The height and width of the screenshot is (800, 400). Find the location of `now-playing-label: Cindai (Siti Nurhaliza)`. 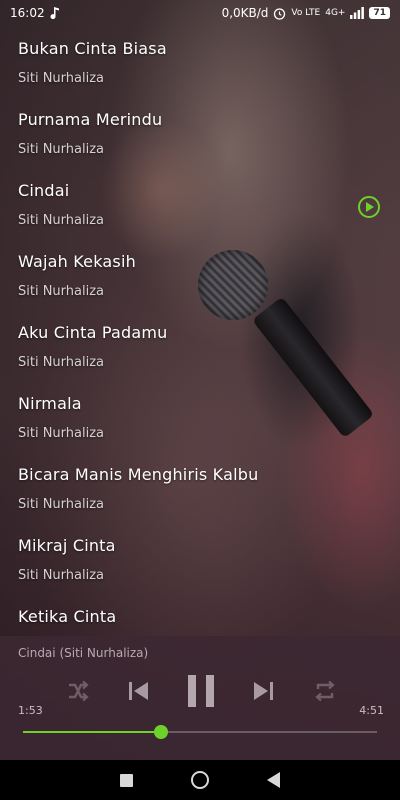

now-playing-label: Cindai (Siti Nurhaliza) is located at coordinates (83, 653).